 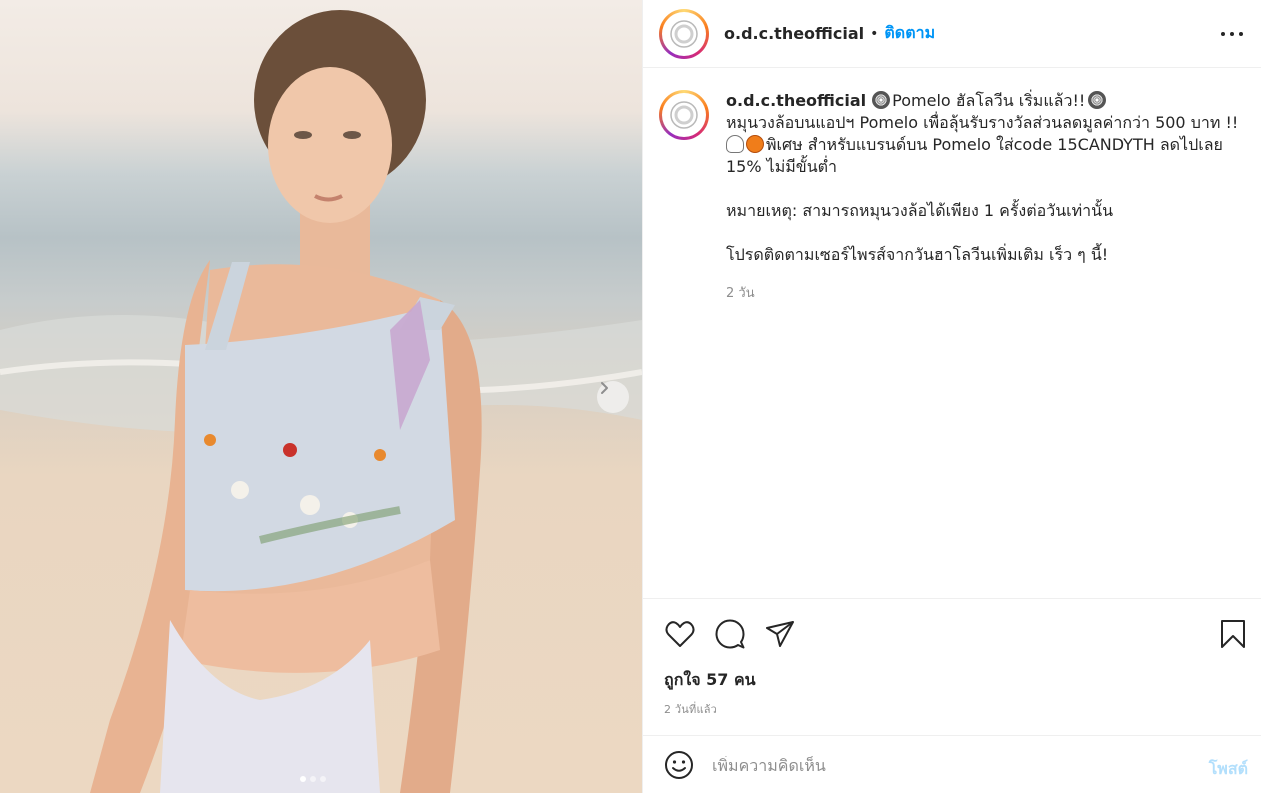 I want to click on caption-timestamp: 2 วัน, so click(x=986, y=294).